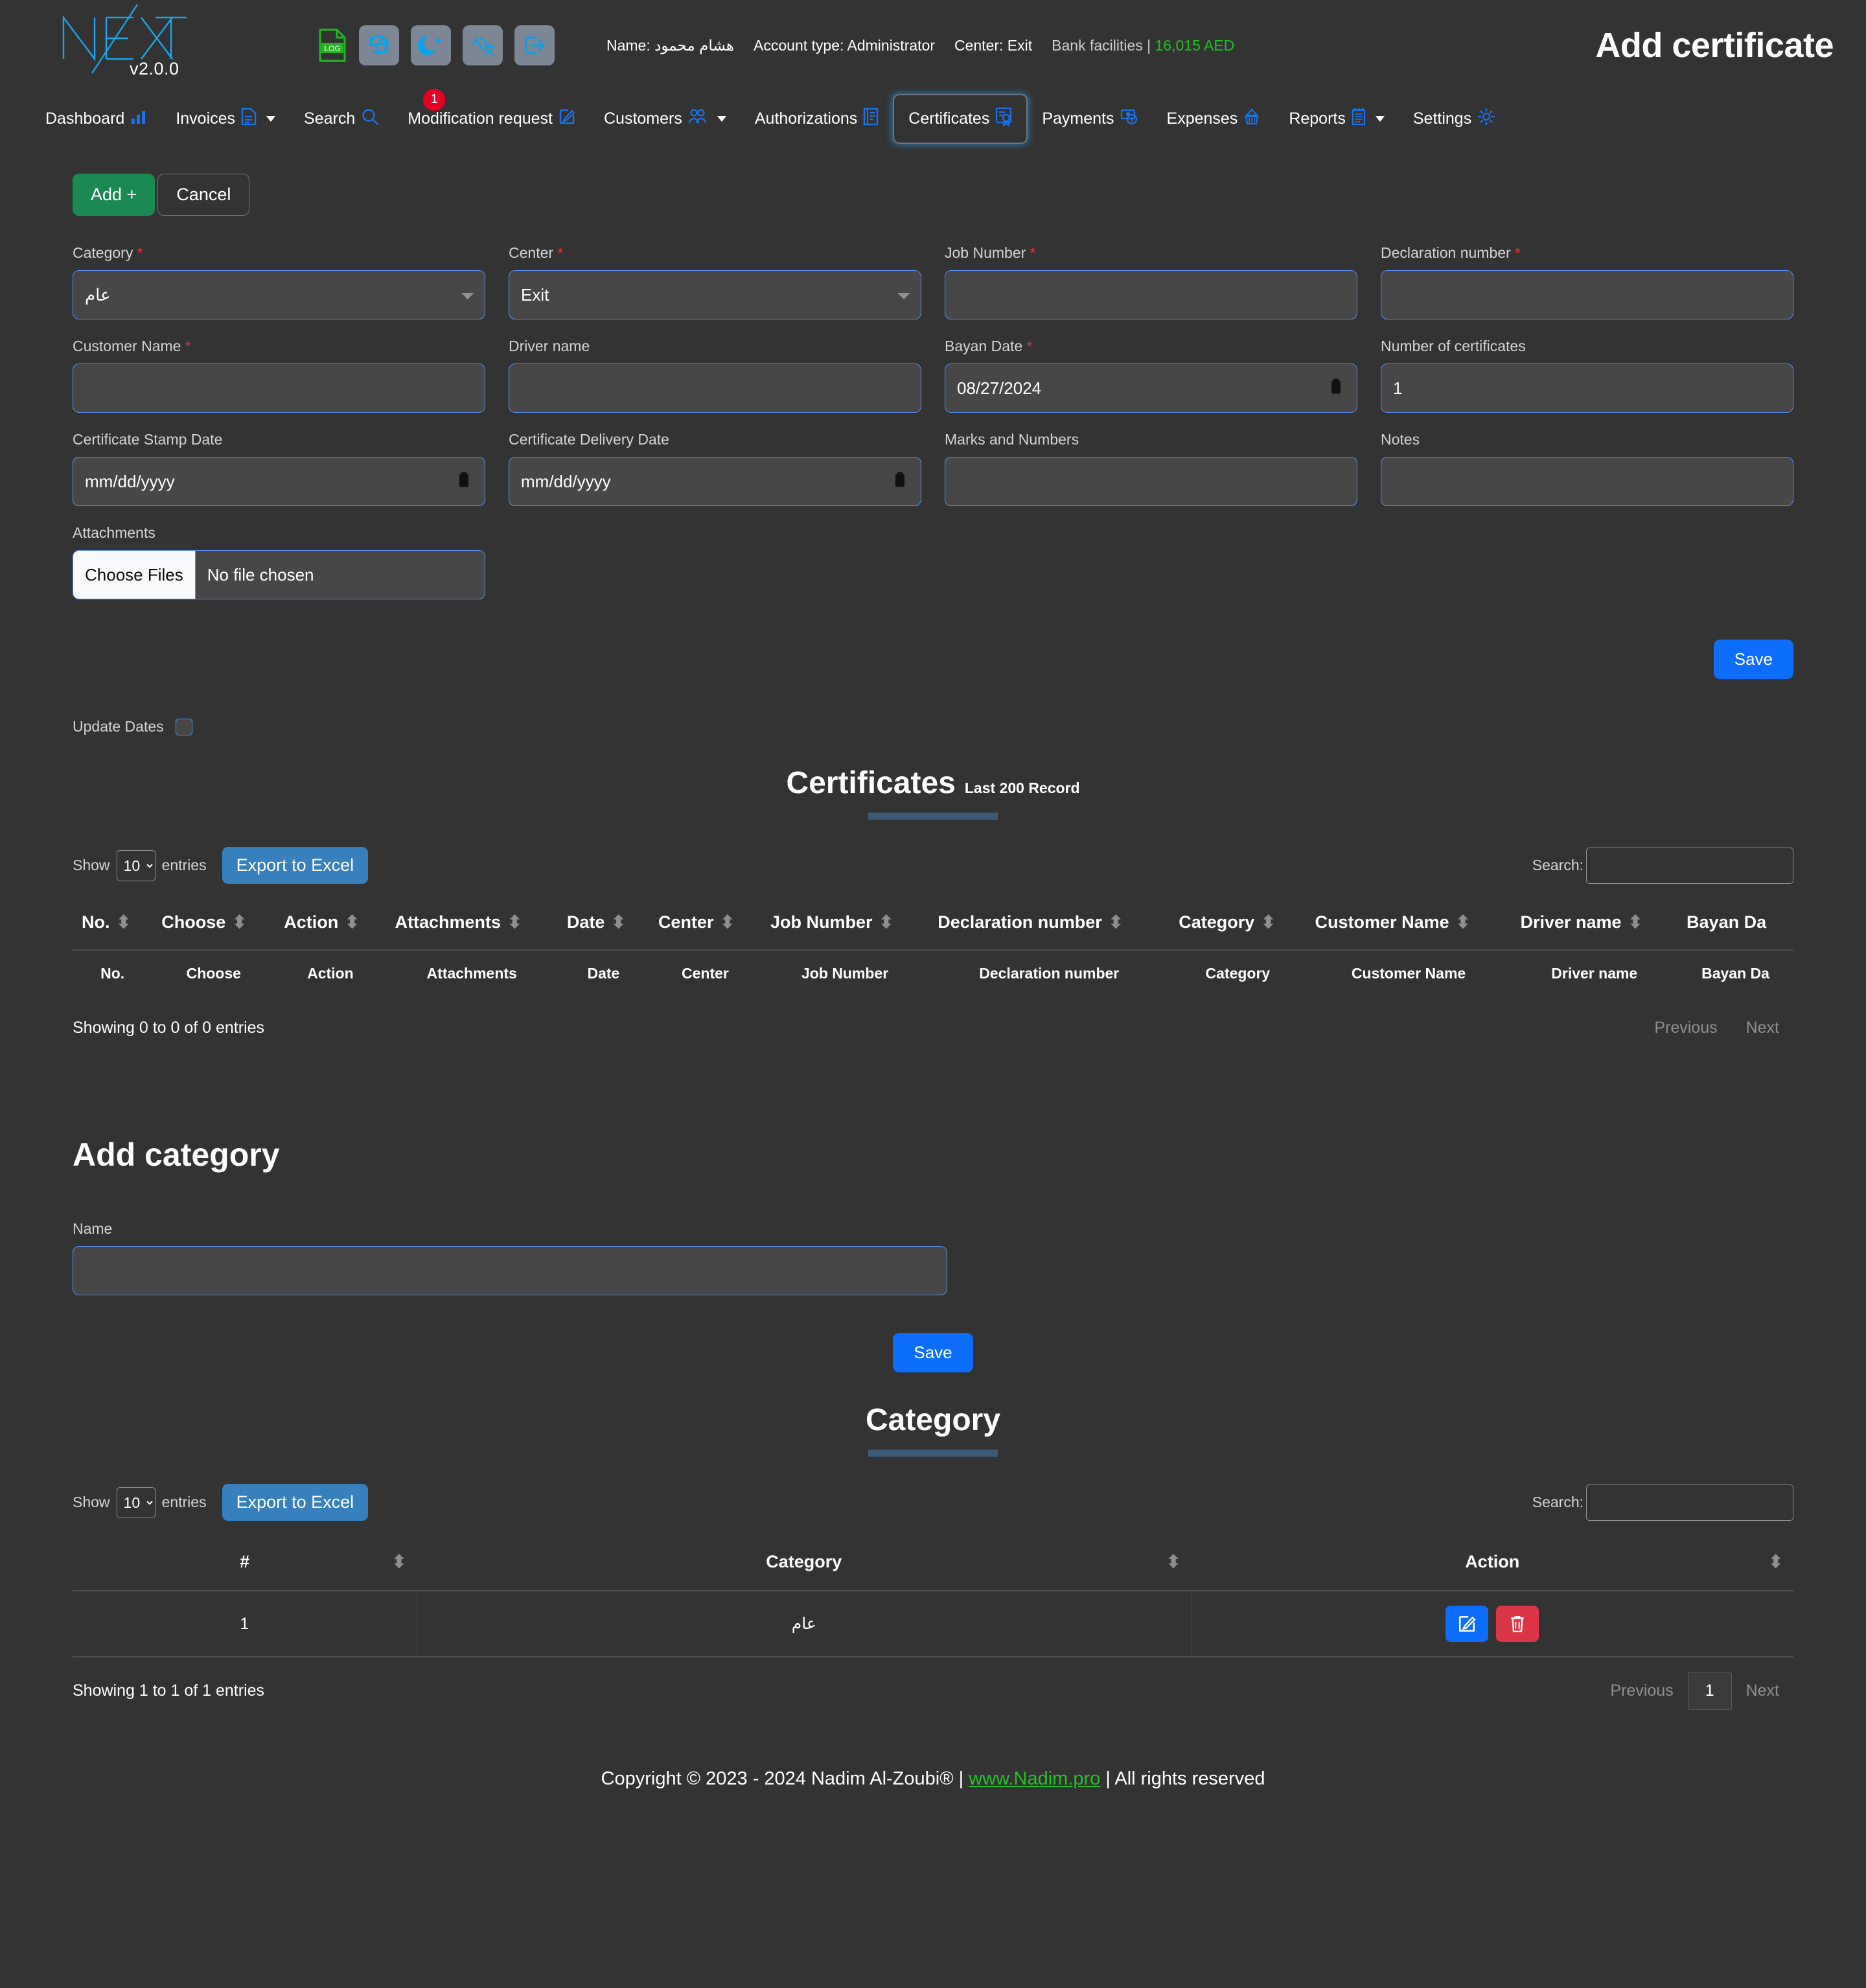 The image size is (1866, 1988). What do you see at coordinates (1078, 118) in the screenshot?
I see `nav-label: Payments` at bounding box center [1078, 118].